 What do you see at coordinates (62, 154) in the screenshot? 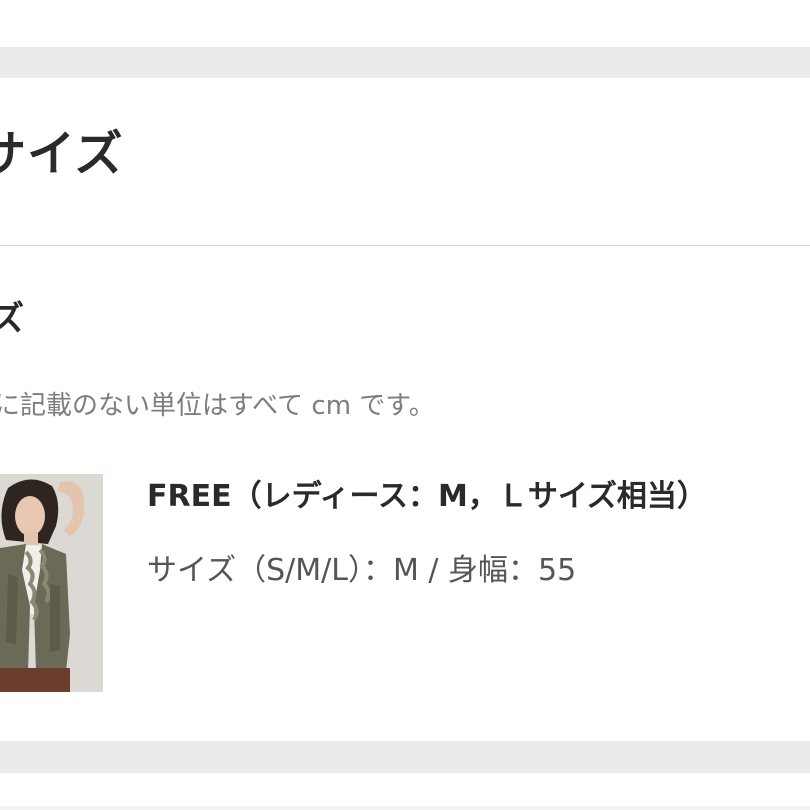
I see `section-title: サイズ` at bounding box center [62, 154].